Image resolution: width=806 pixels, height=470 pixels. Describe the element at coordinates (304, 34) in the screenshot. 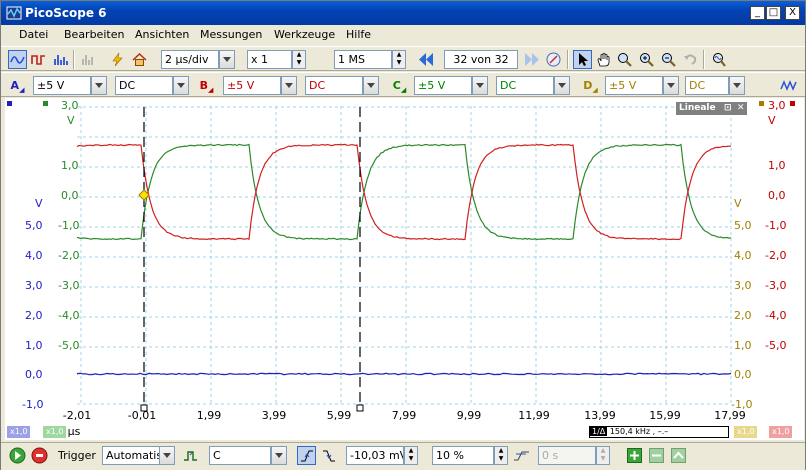

I see `menu-werkzeuge: Werkzeuge` at that location.